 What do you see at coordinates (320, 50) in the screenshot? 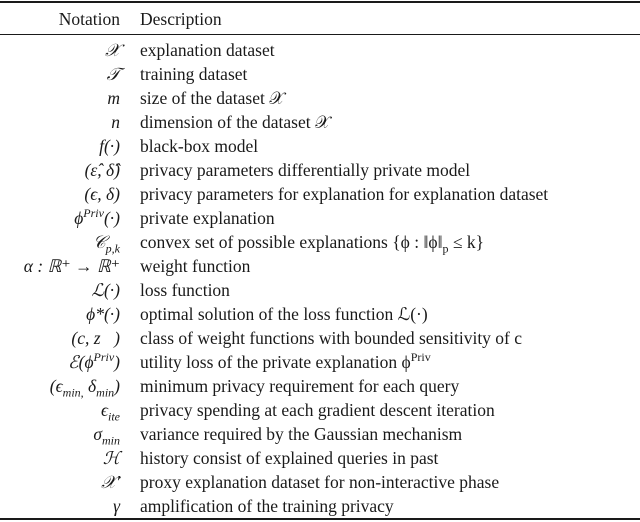
I see `table-row: 𝒳explanation dataset` at bounding box center [320, 50].